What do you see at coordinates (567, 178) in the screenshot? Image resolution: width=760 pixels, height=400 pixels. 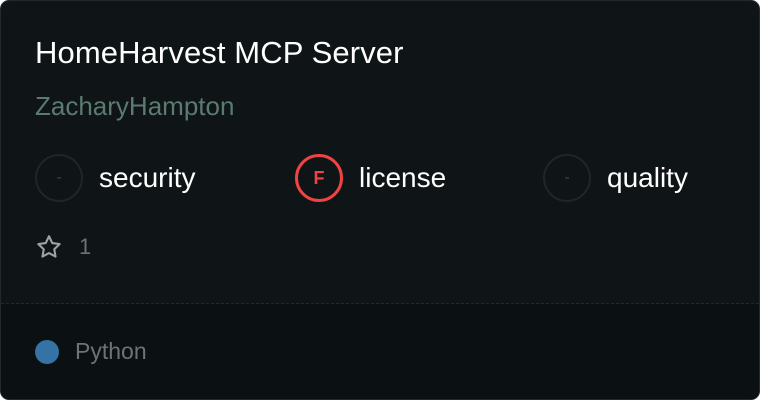 I see `quality-grade-badge: -` at bounding box center [567, 178].